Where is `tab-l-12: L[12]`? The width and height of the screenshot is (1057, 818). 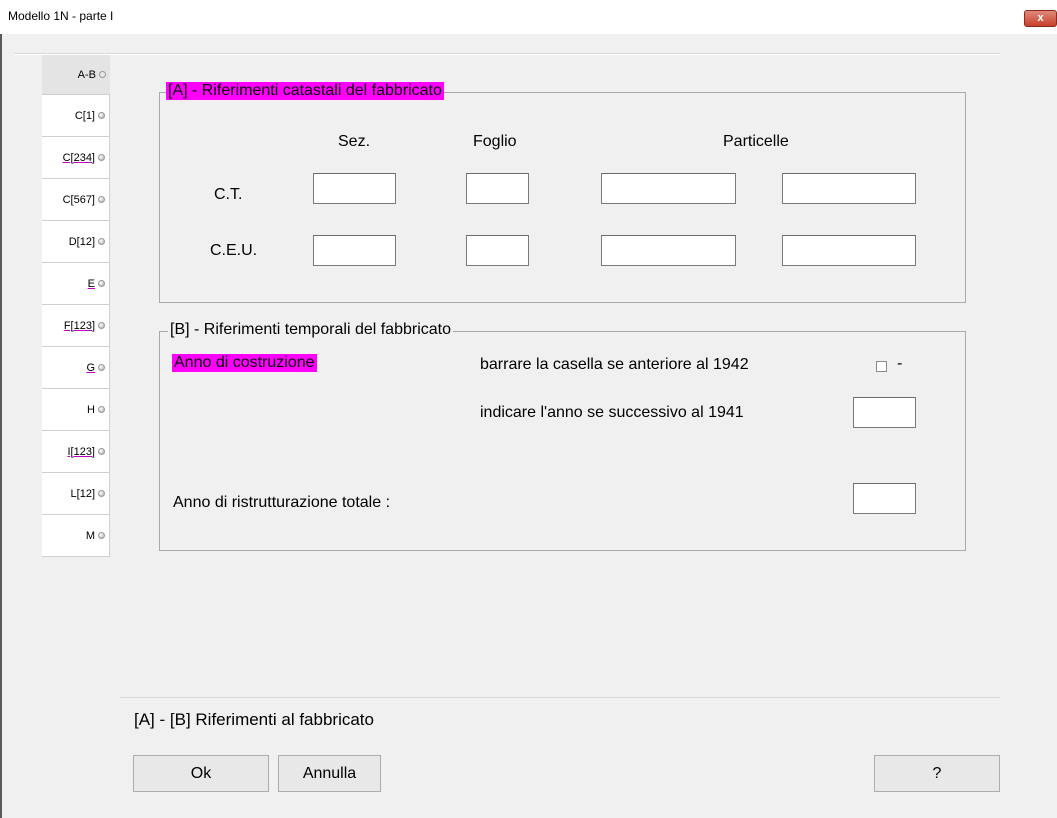 tab-l-12: L[12] is located at coordinates (76, 494).